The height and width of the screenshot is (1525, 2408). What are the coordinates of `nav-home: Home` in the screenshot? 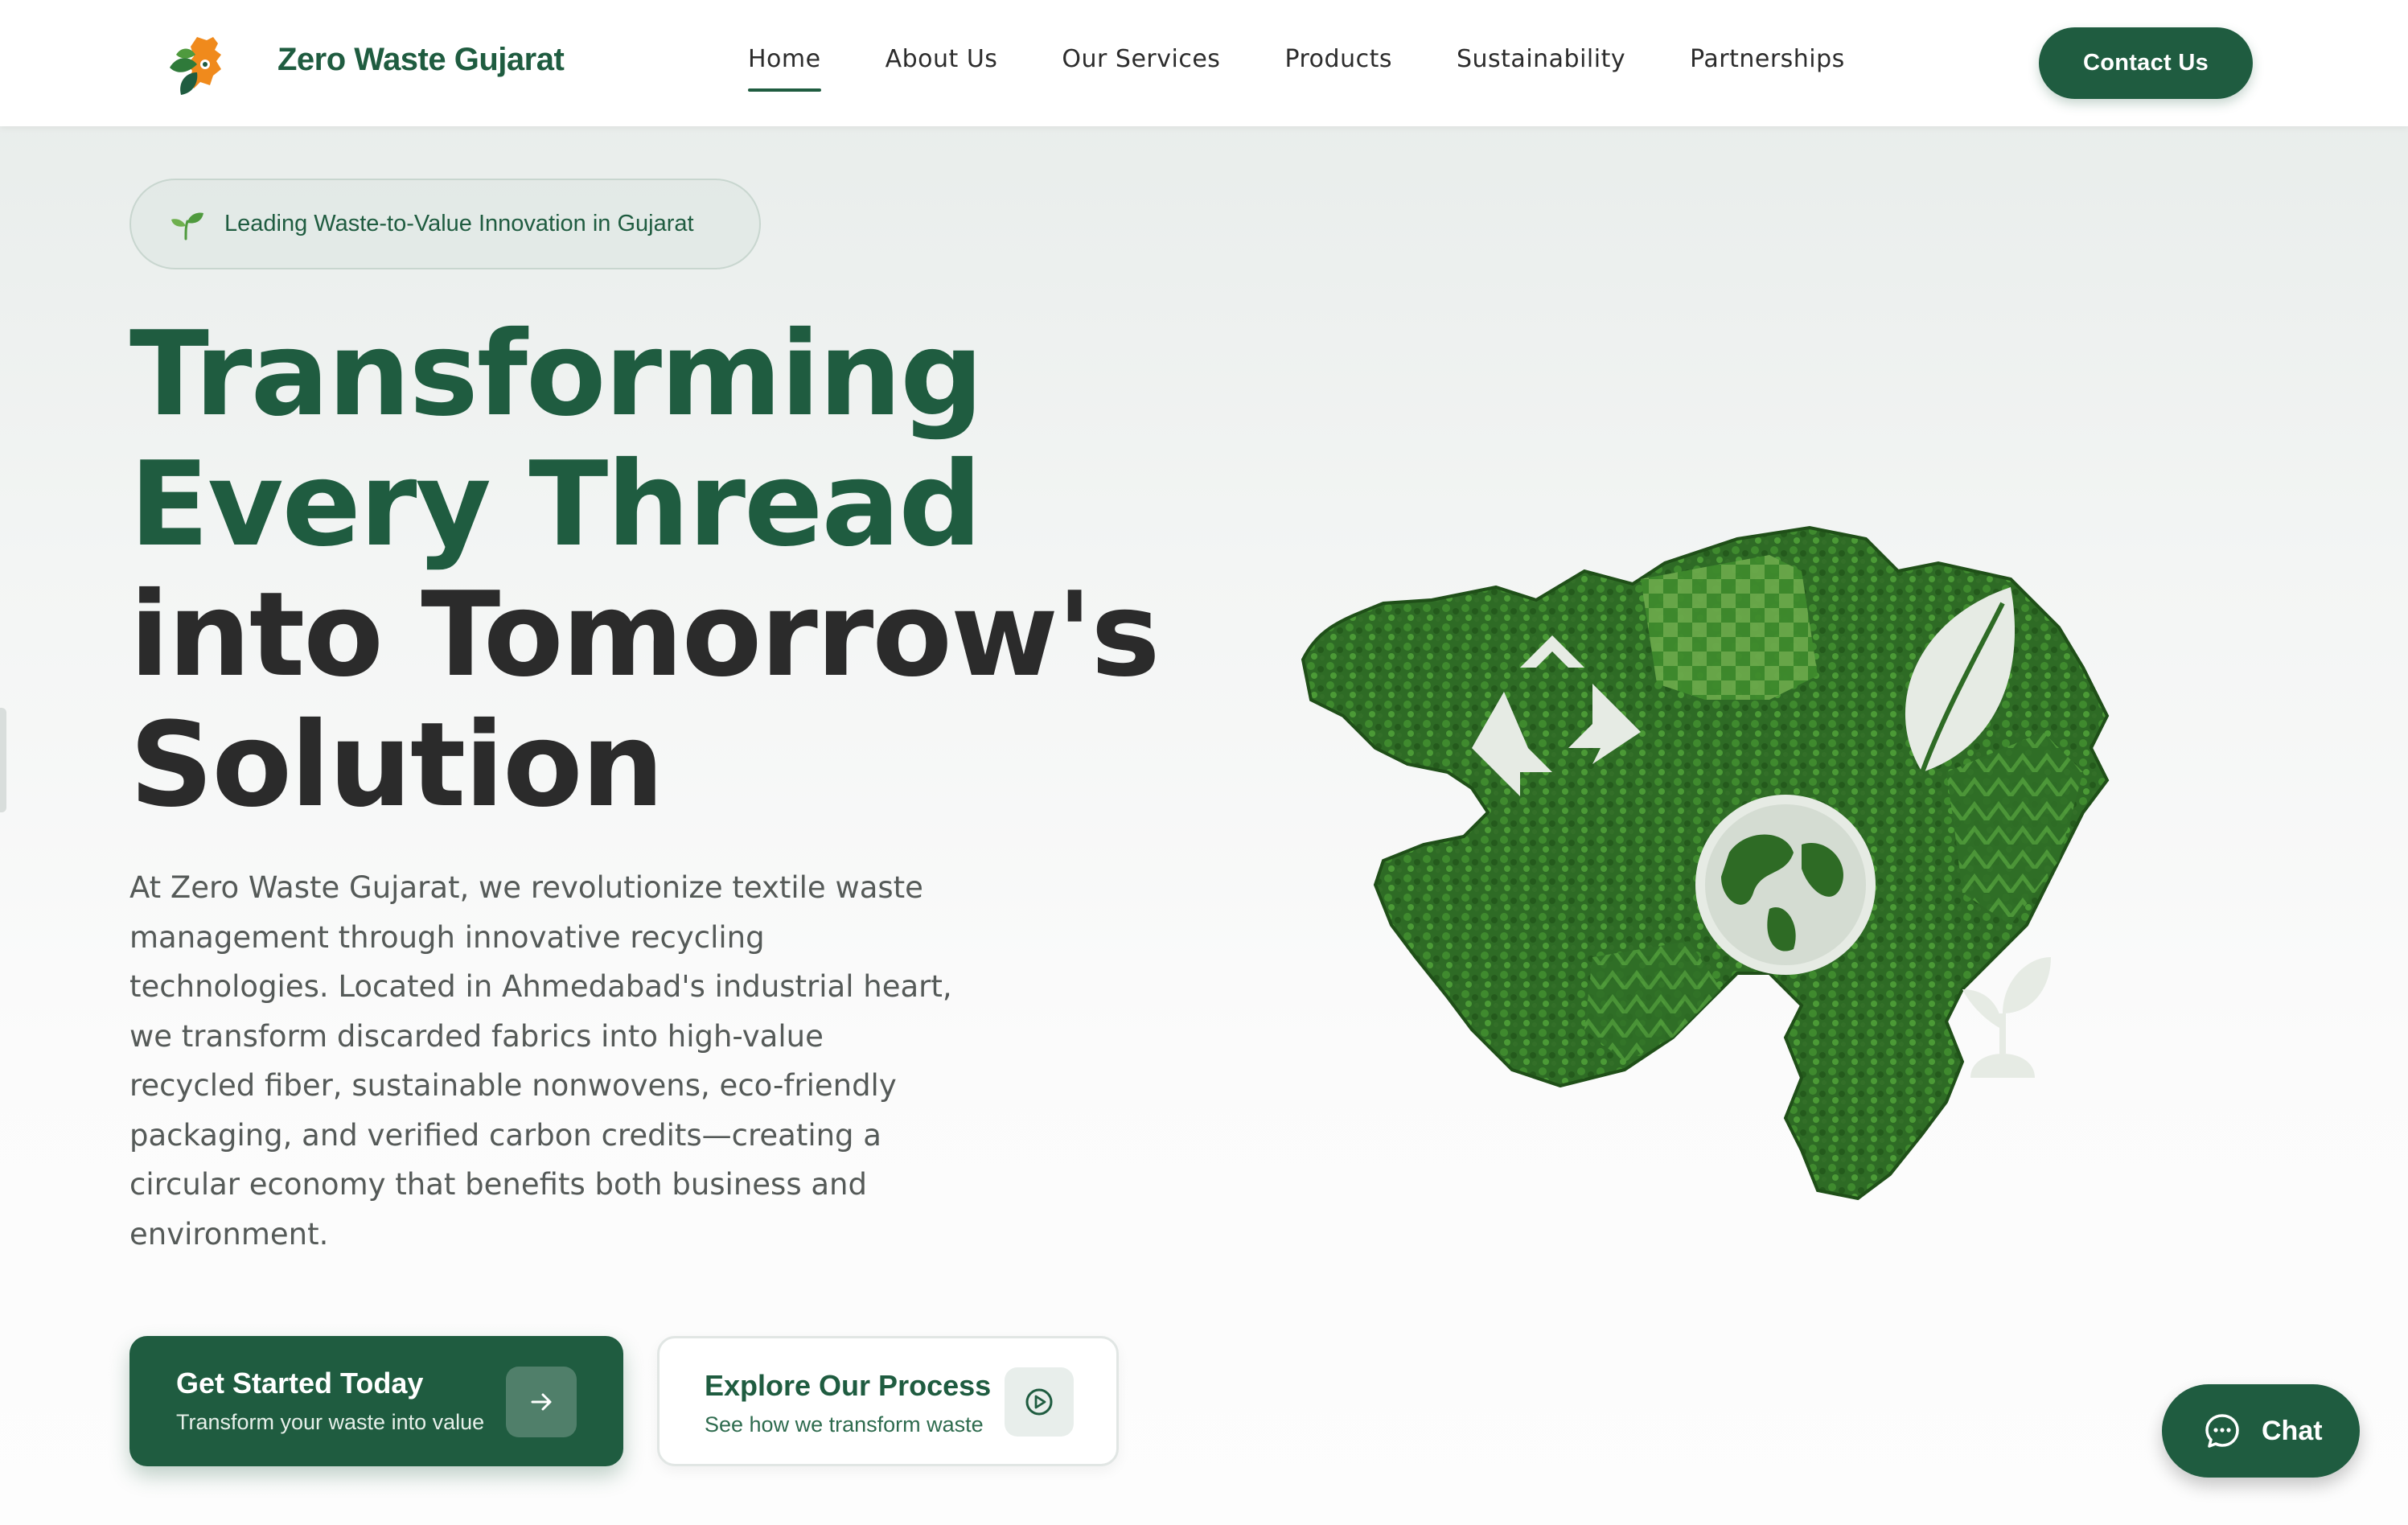 It's located at (784, 68).